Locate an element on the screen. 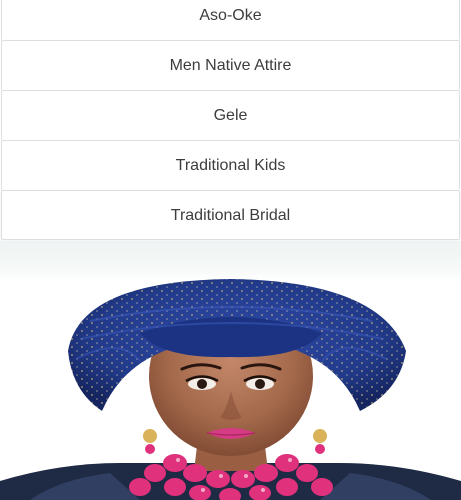 The width and height of the screenshot is (461, 500). menu-item-men-native-attire: Men Native Attire is located at coordinates (230, 65).